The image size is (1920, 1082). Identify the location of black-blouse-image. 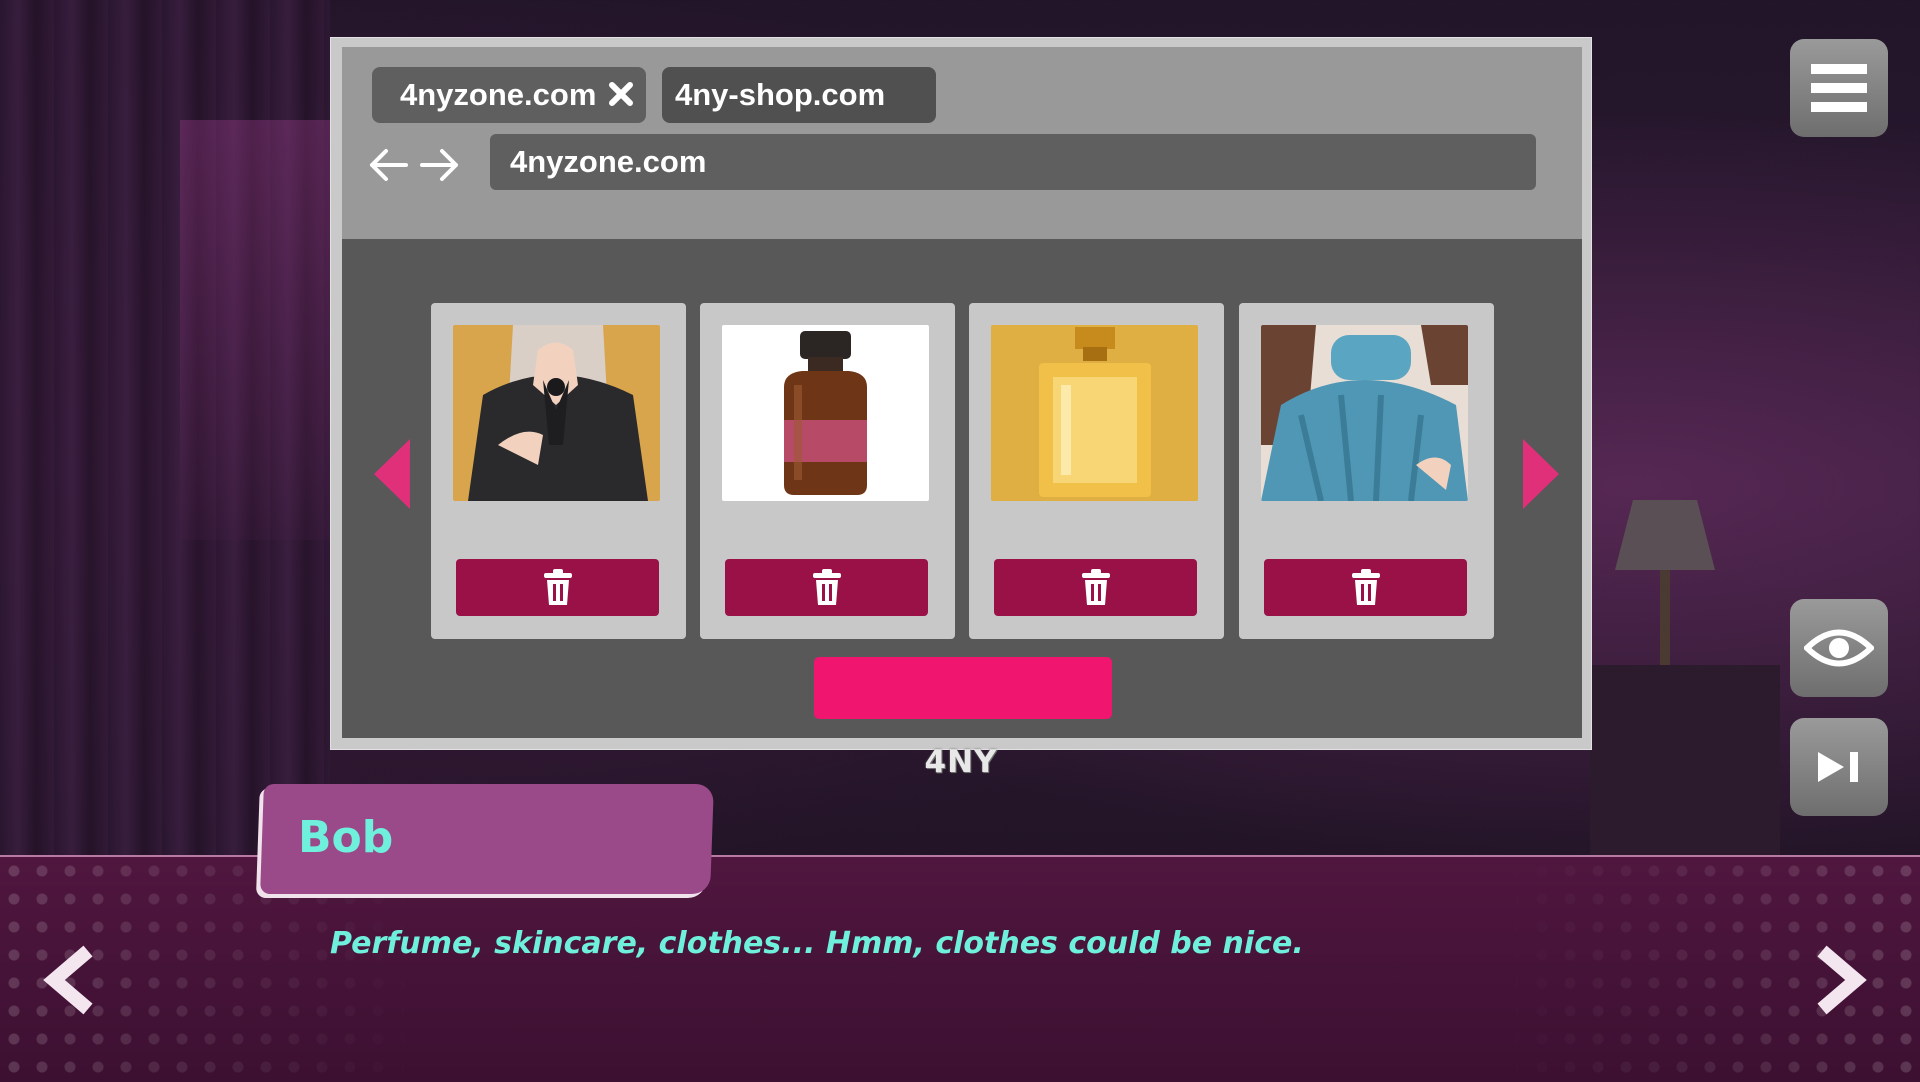
(556, 413).